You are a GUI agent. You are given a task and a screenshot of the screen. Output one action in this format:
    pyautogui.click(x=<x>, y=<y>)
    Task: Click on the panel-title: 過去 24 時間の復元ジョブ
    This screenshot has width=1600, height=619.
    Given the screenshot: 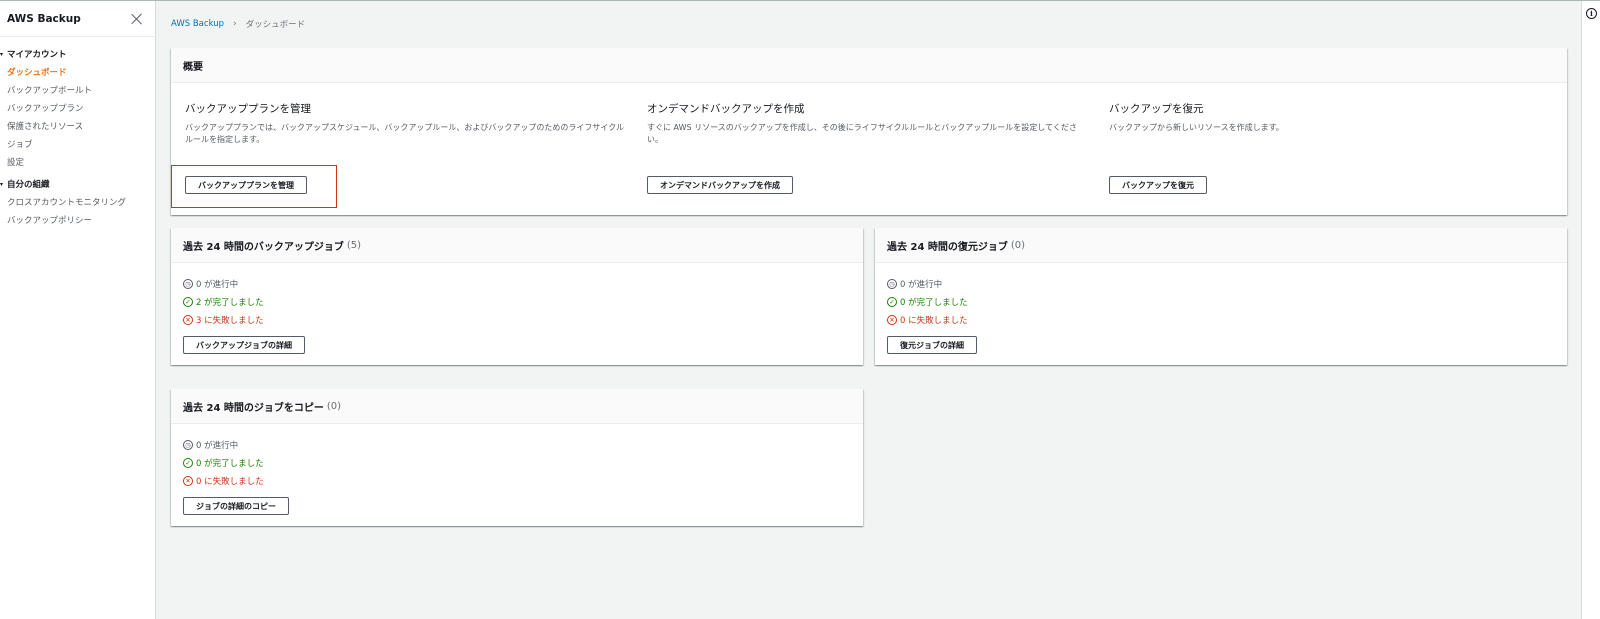 What is the action you would take?
    pyautogui.click(x=947, y=247)
    